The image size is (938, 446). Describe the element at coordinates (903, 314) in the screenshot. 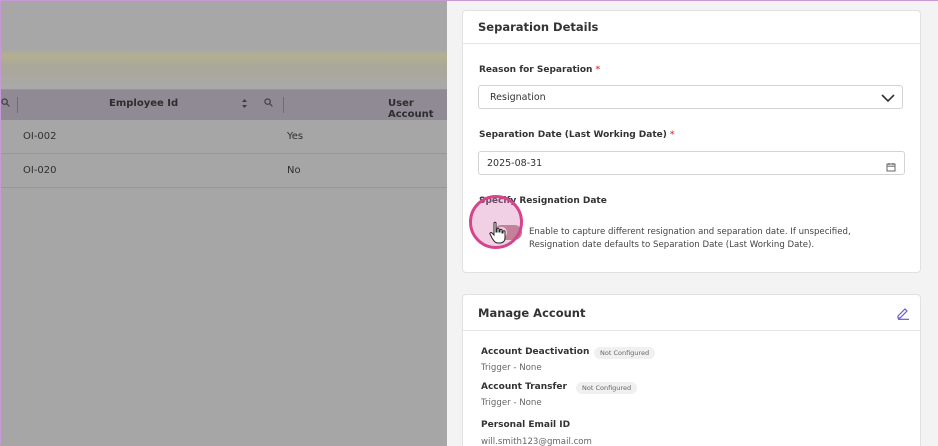

I see `edit-icon` at that location.